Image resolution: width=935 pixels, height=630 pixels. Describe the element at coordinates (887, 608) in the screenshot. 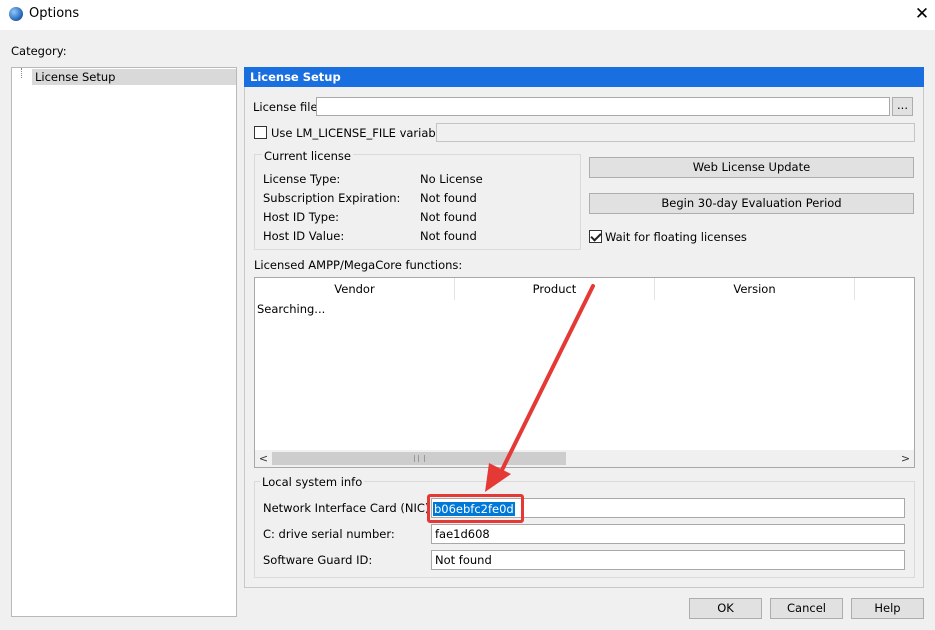

I see `help-button: Help` at that location.